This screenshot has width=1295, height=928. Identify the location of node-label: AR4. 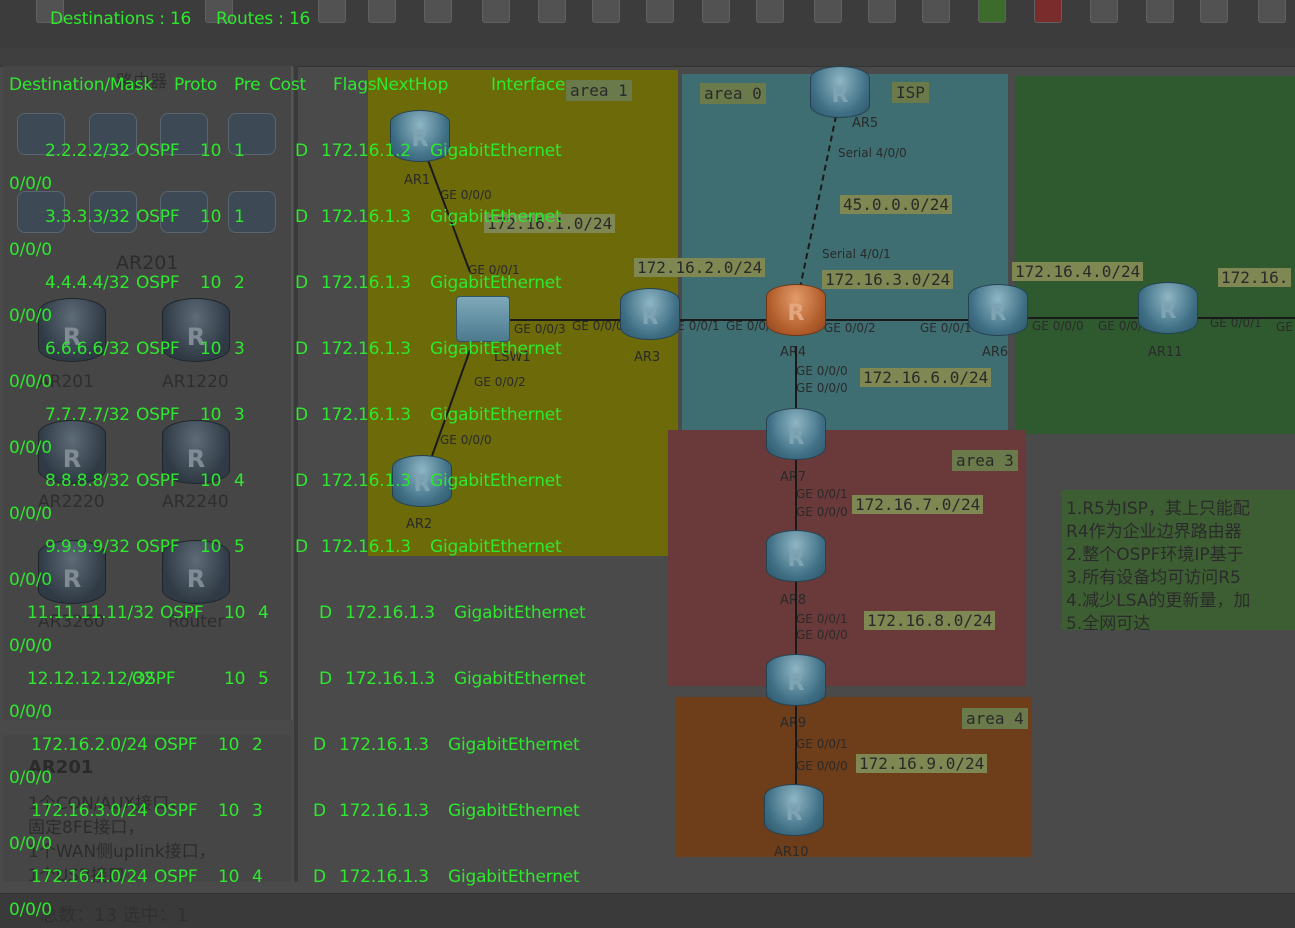
(793, 352).